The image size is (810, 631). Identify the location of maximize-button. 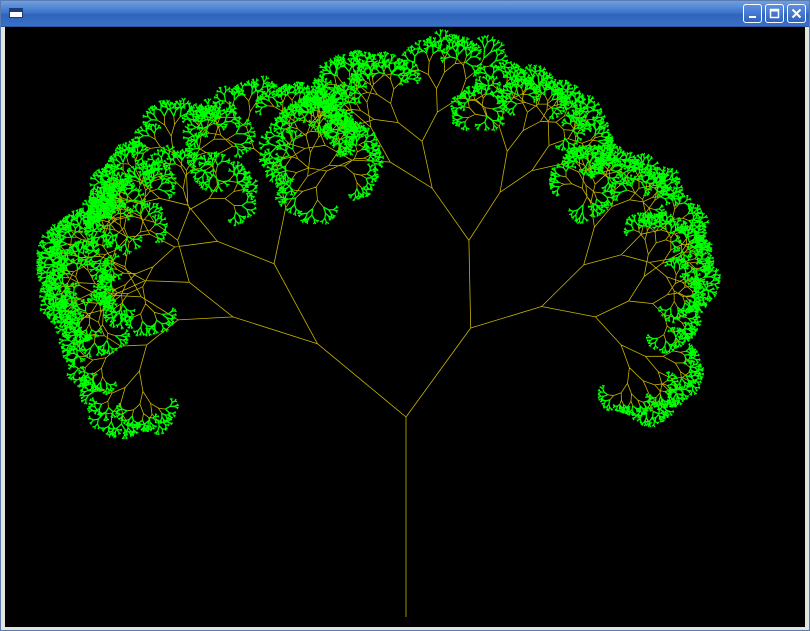
(774, 13).